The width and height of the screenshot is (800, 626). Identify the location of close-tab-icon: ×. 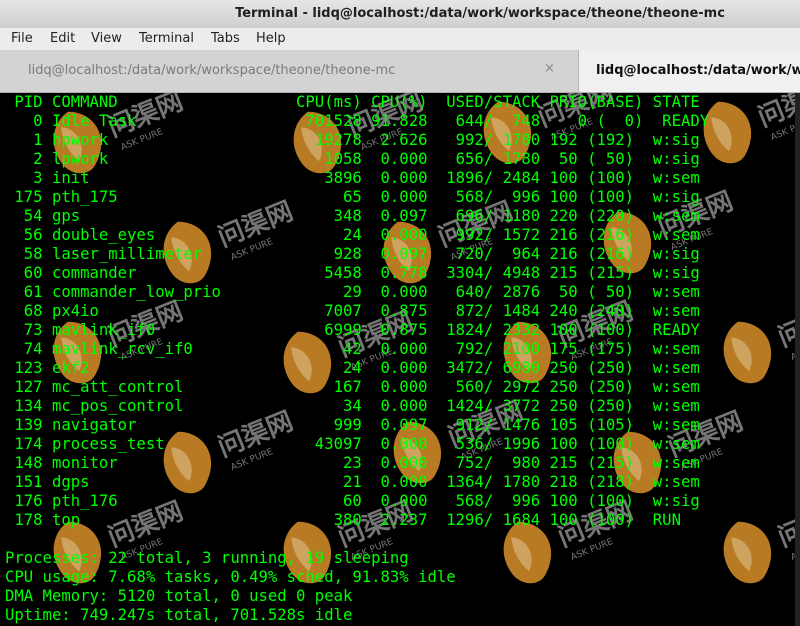
(549, 68).